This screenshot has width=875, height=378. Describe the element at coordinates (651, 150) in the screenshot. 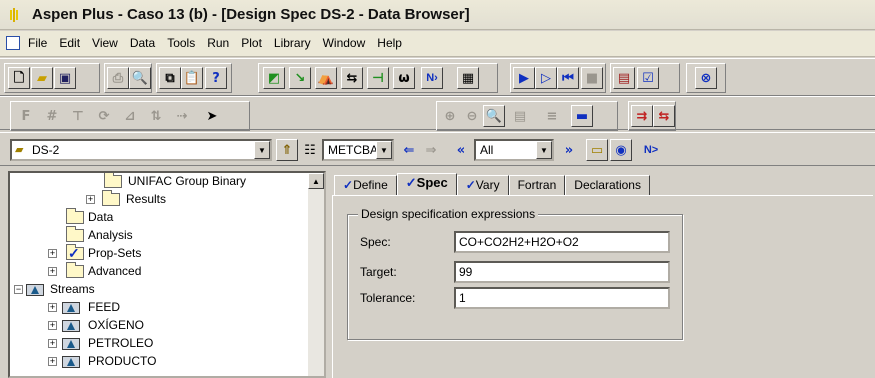

I see `next-input-button: N>` at that location.